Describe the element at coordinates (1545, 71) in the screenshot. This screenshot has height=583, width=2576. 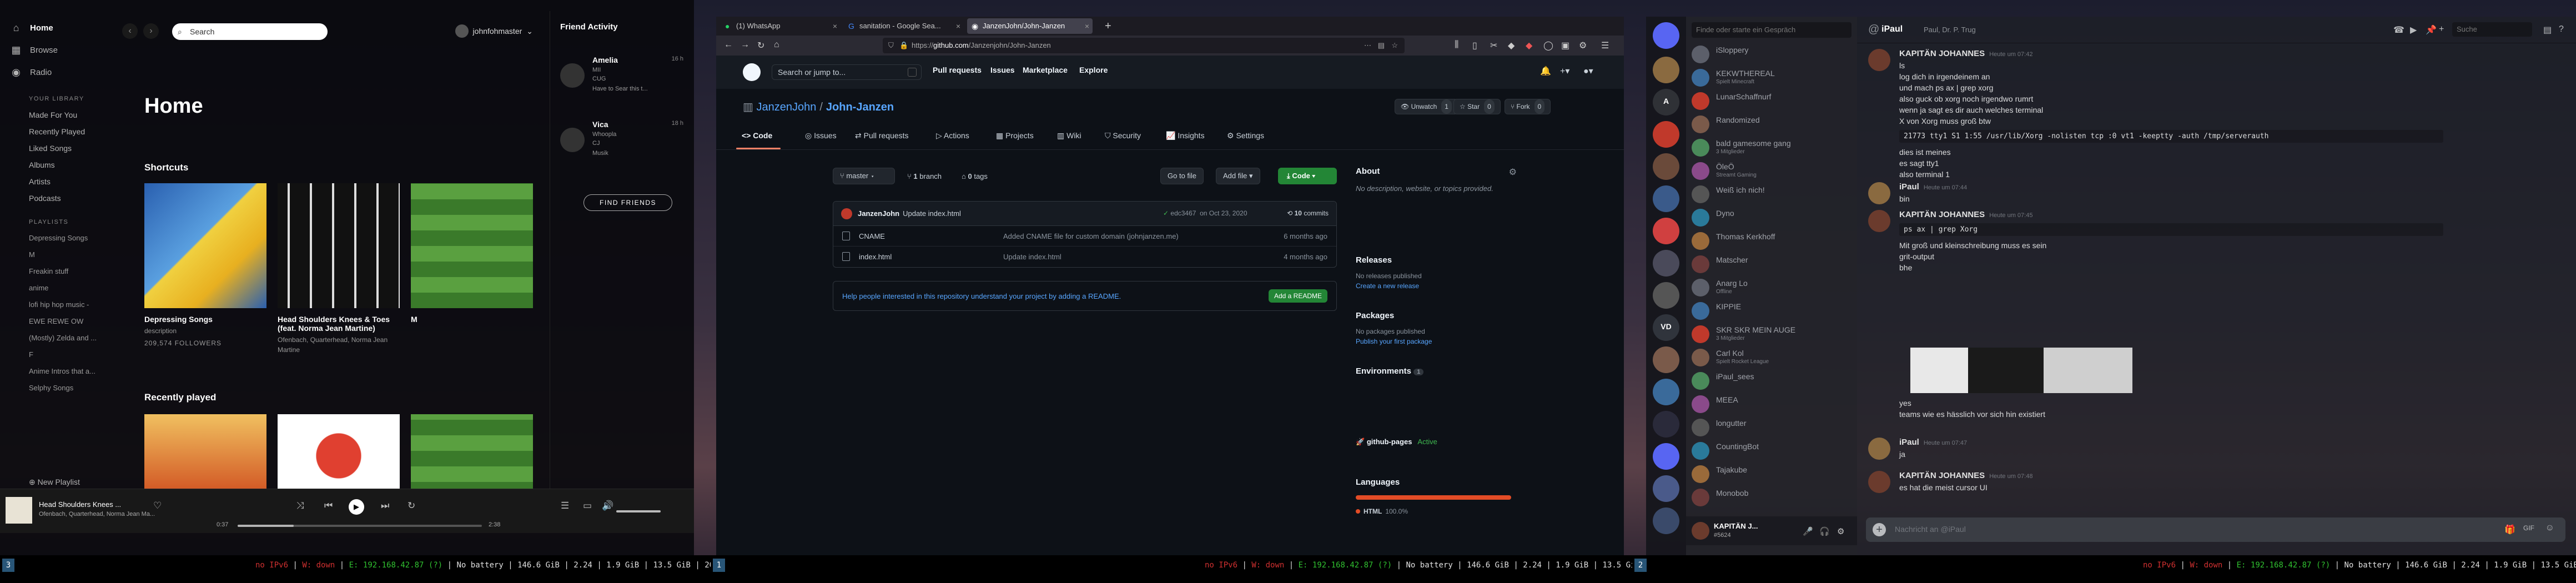
I see `bell-icon: 🔔` at that location.